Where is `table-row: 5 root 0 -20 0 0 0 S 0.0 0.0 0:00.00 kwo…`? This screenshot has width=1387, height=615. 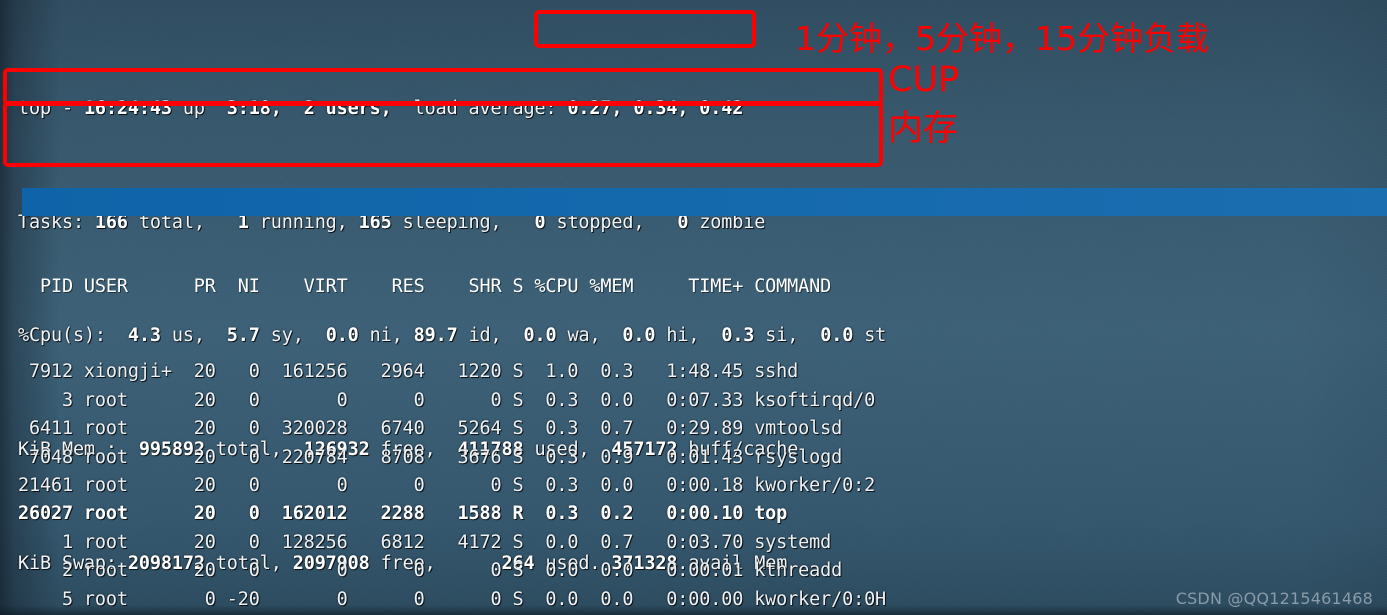
table-row: 5 root 0 -20 0 0 0 S 0.0 0.0 0:00.00 kwo… is located at coordinates (452, 599).